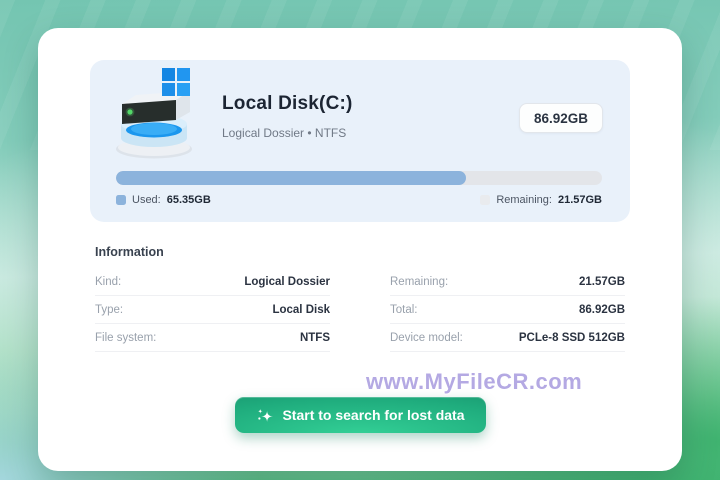  I want to click on start-search-button: Start to search for lost data, so click(360, 415).